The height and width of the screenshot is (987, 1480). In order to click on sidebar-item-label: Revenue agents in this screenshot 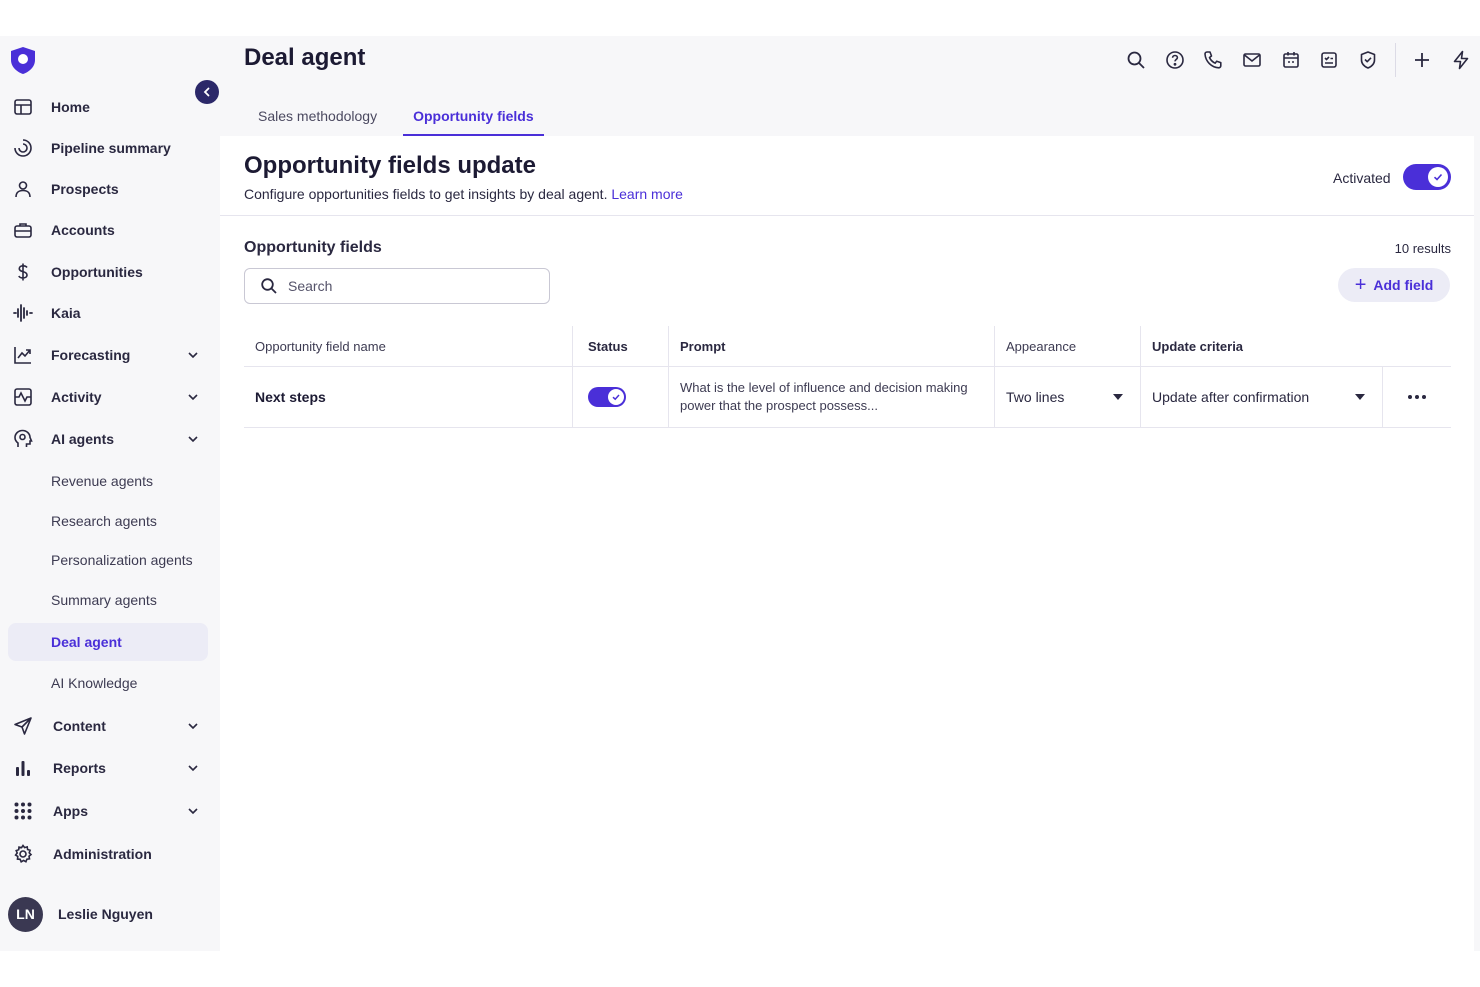, I will do `click(102, 481)`.